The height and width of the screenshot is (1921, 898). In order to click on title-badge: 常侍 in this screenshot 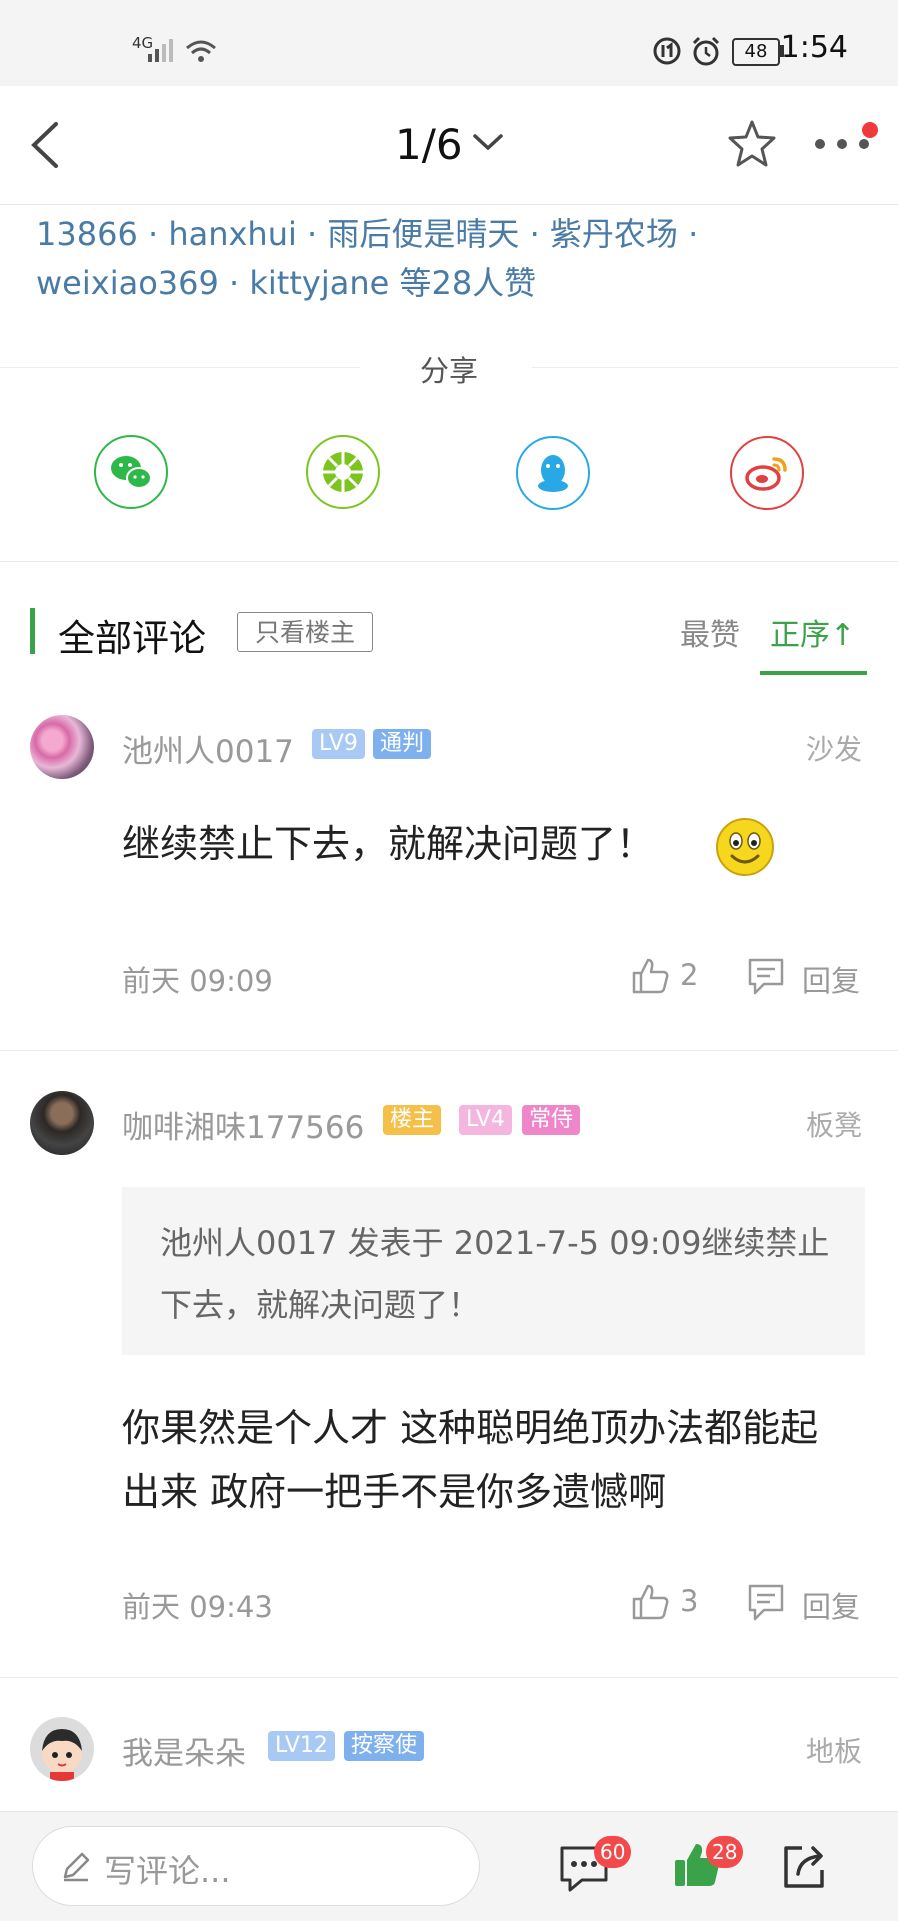, I will do `click(551, 1120)`.